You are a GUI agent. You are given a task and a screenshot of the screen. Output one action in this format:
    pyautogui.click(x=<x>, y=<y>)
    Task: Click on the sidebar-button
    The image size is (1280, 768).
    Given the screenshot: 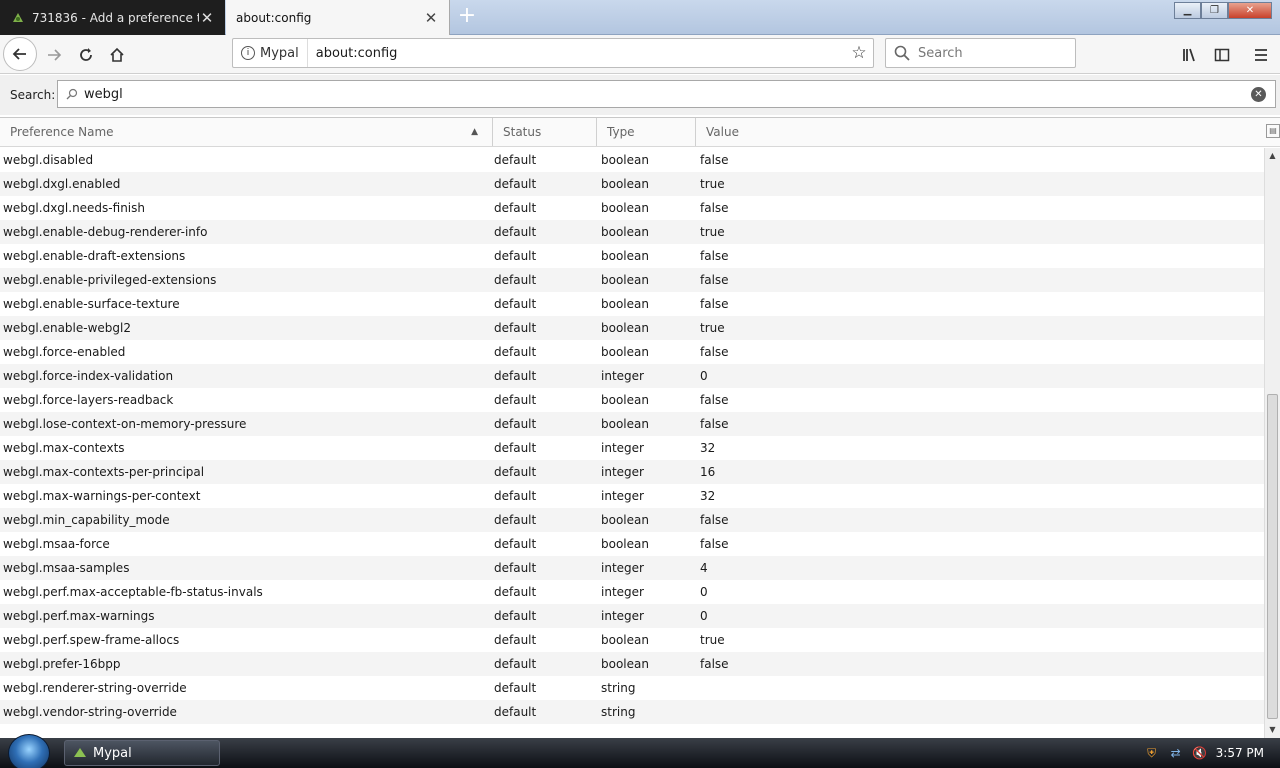 What is the action you would take?
    pyautogui.click(x=1222, y=55)
    